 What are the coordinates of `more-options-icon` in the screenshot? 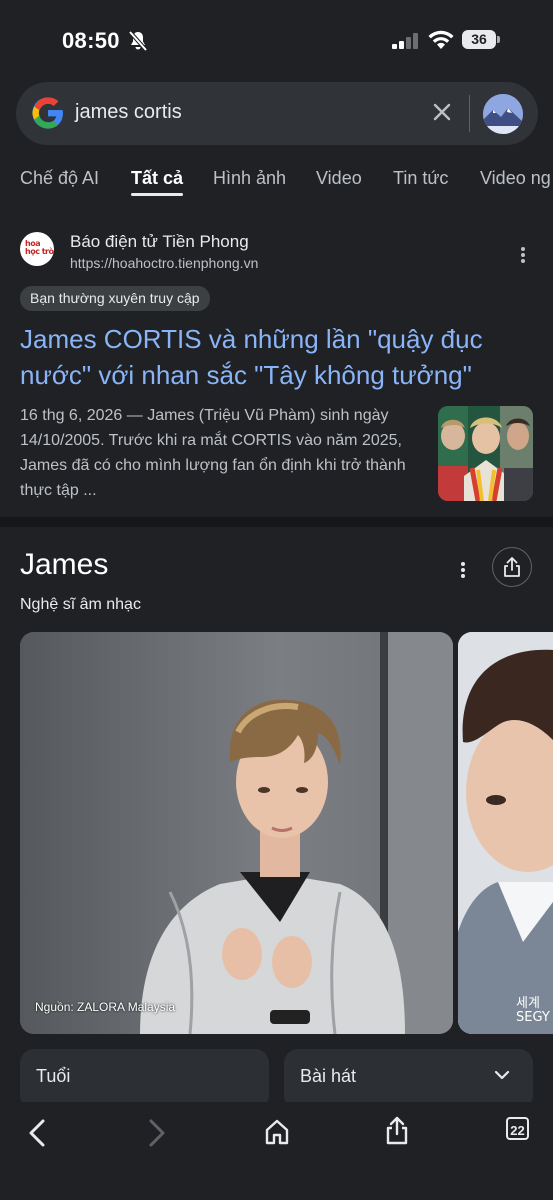 It's located at (523, 255).